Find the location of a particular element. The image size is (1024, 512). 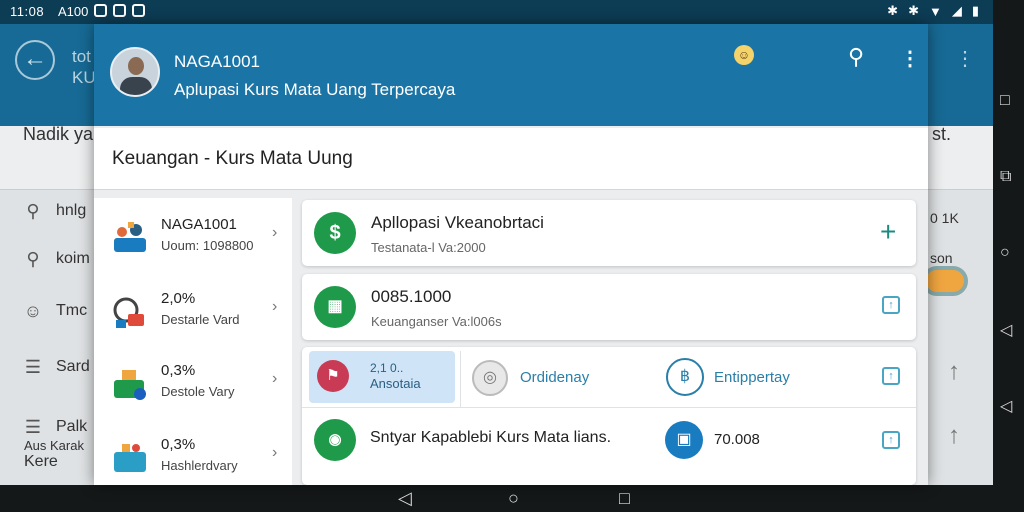

card-title: 0085.1000 is located at coordinates (411, 296).